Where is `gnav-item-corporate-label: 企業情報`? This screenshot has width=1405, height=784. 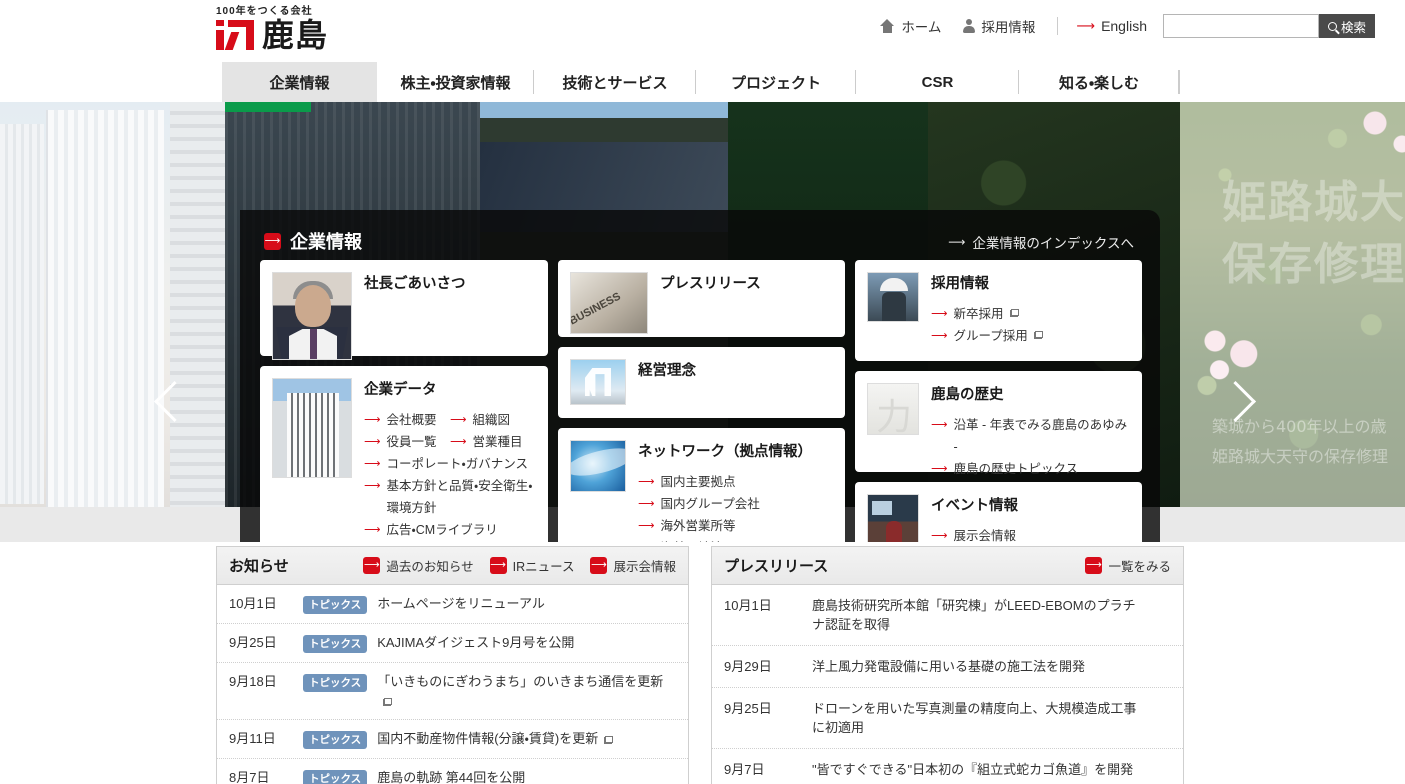
gnav-item-corporate-label: 企業情報 is located at coordinates (299, 83).